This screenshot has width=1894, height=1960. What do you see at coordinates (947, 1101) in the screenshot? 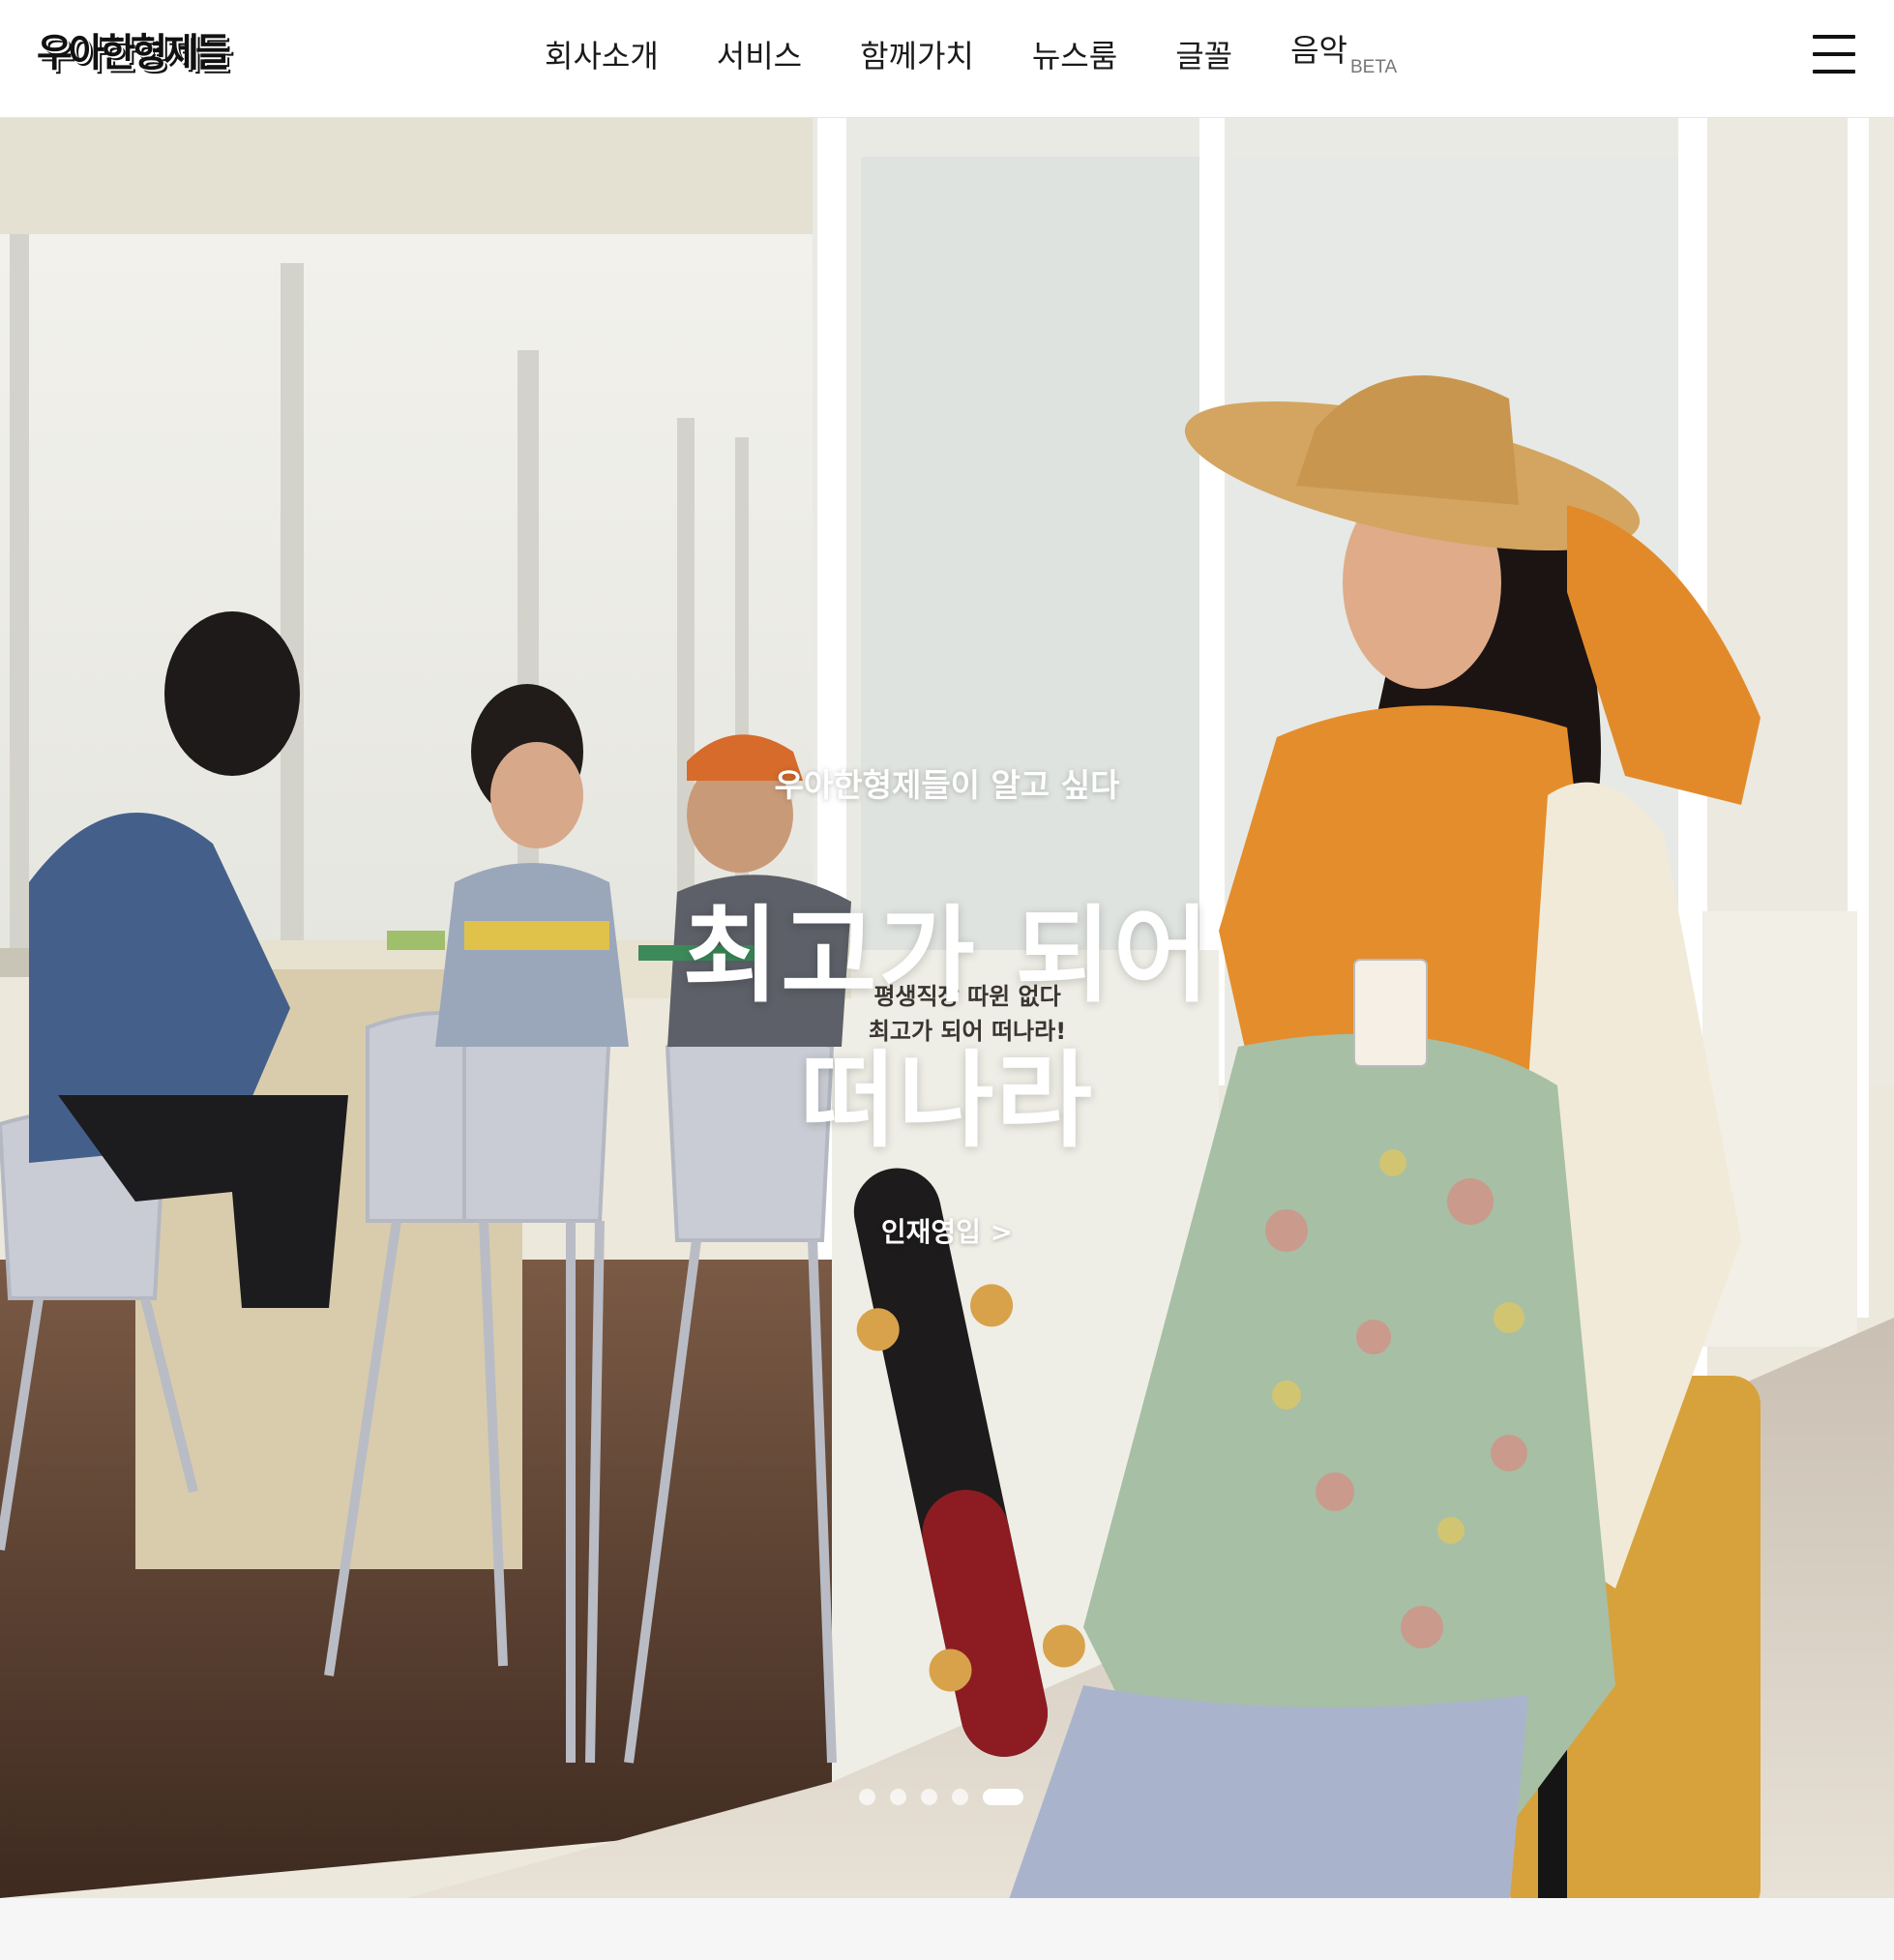
I see `hero-headline-line2: 떠나라` at bounding box center [947, 1101].